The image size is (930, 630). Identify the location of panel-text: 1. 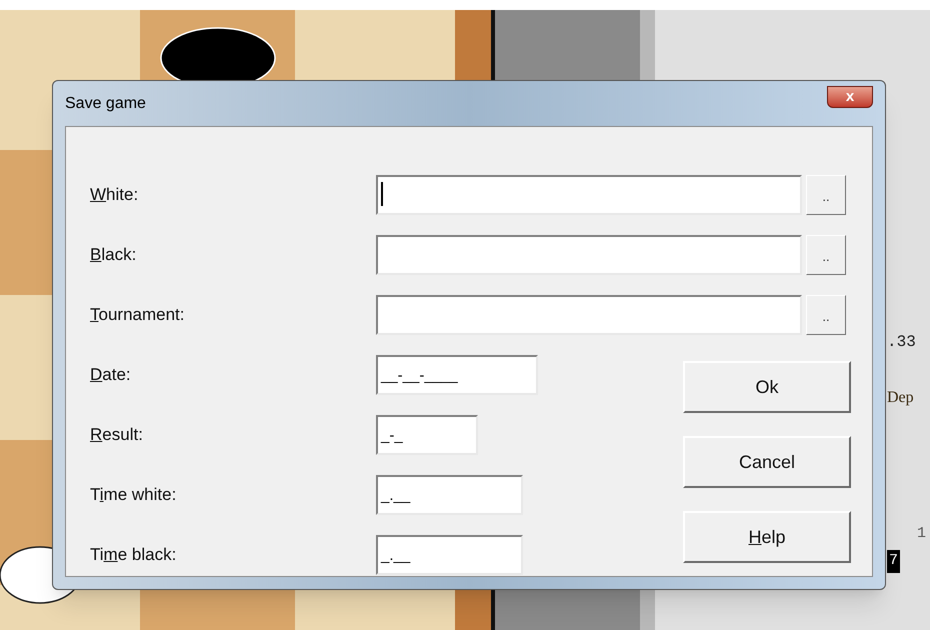
(921, 534).